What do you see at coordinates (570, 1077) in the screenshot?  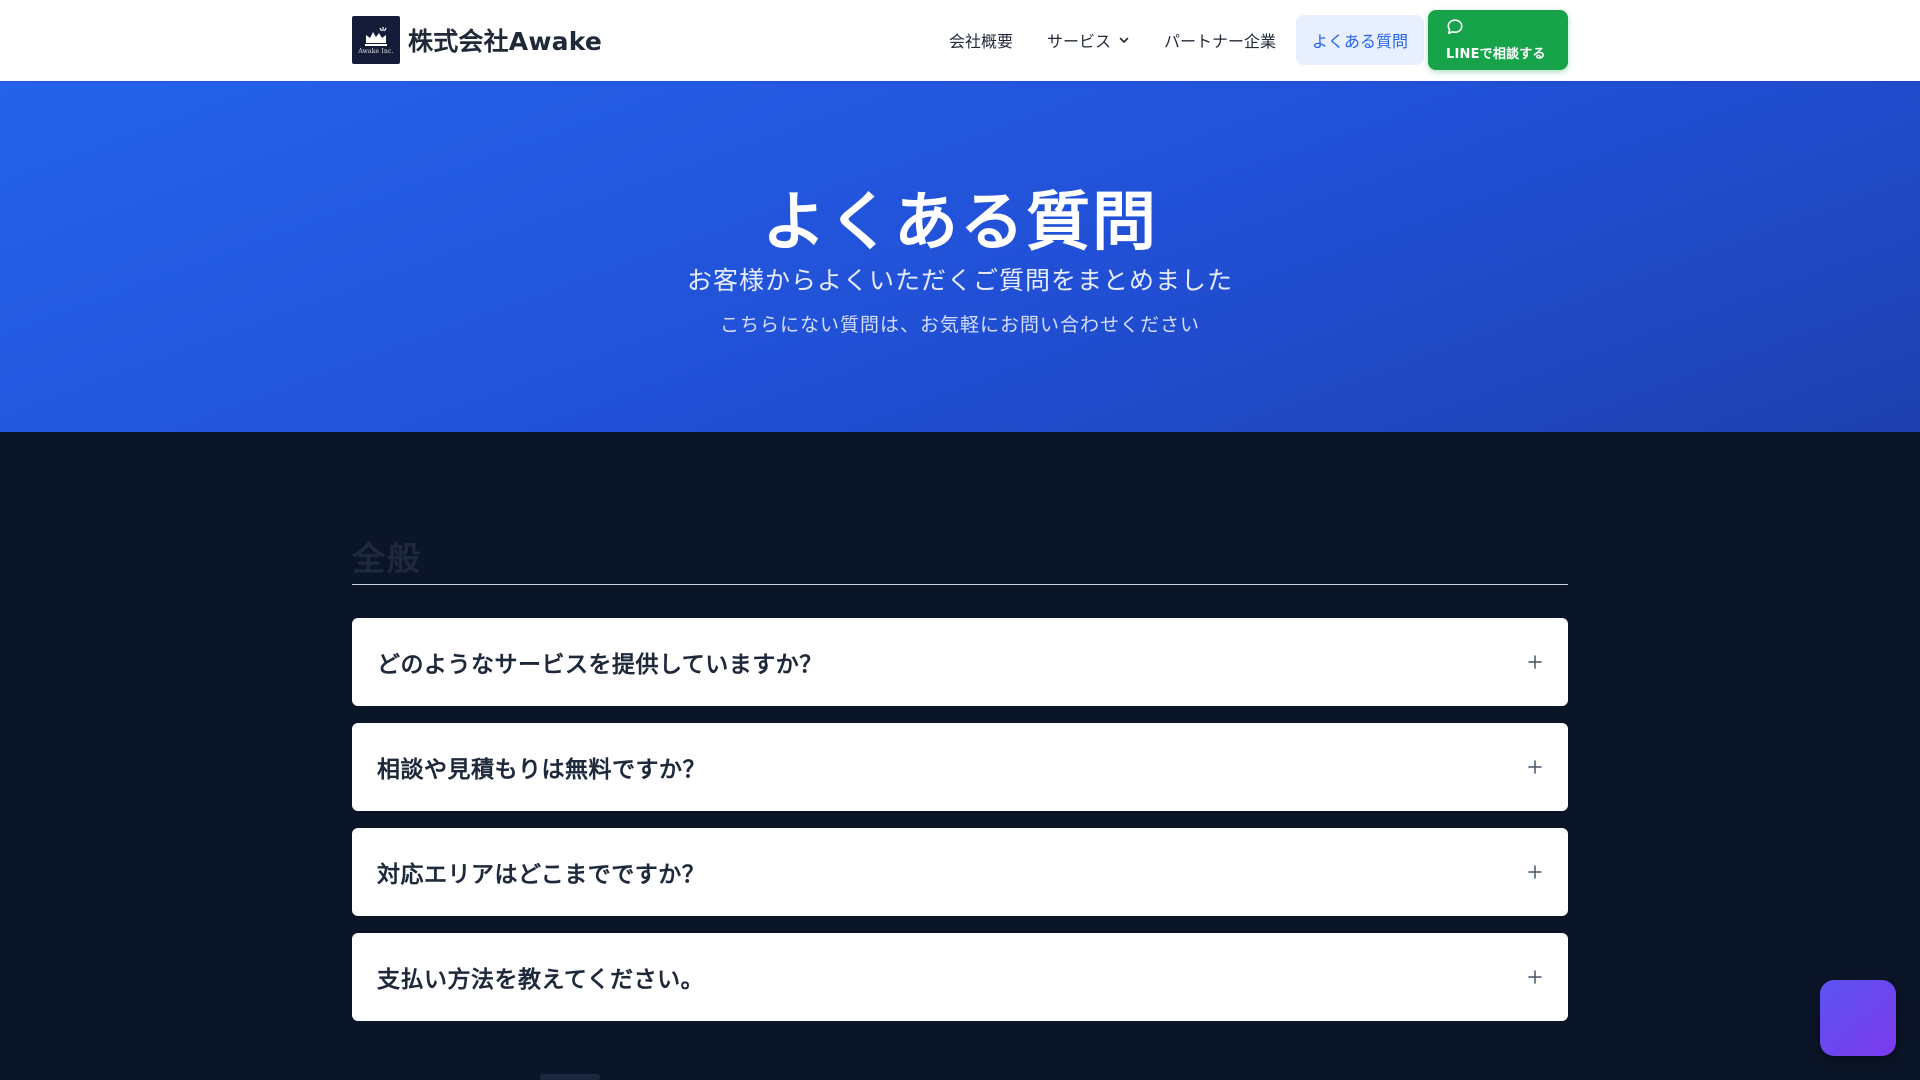 I see `next-section-peek` at bounding box center [570, 1077].